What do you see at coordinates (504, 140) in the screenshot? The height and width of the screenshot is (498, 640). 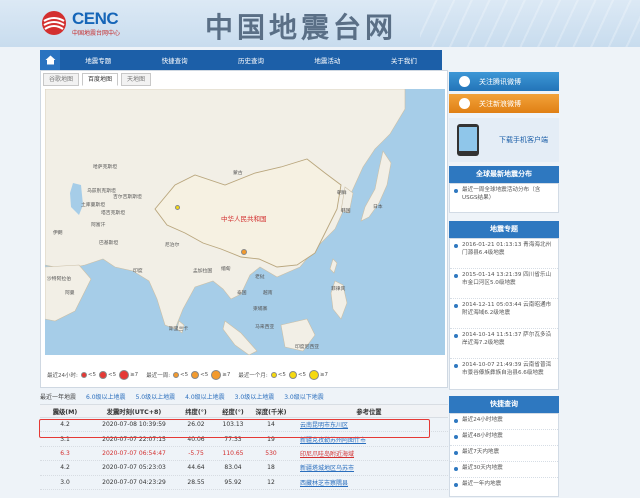 I see `download-app-button: 下载手机客户端` at bounding box center [504, 140].